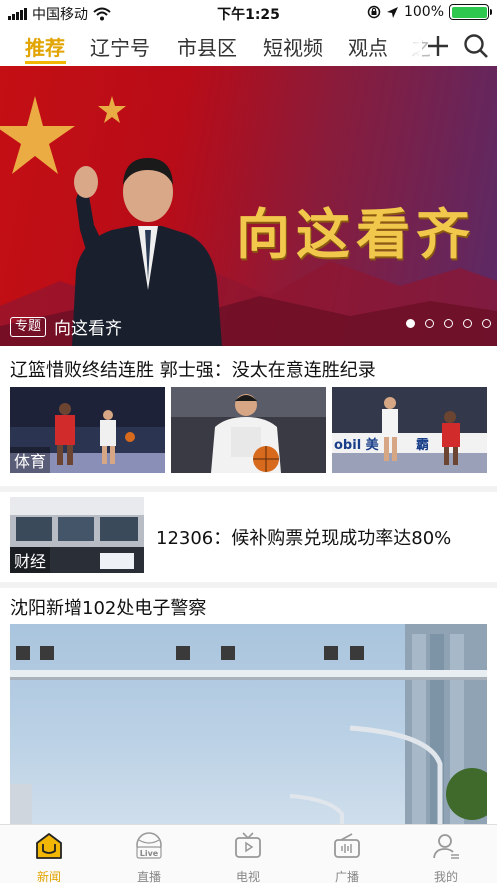 Image resolution: width=497 pixels, height=883 pixels. Describe the element at coordinates (49, 846) in the screenshot. I see `news-icon` at that location.